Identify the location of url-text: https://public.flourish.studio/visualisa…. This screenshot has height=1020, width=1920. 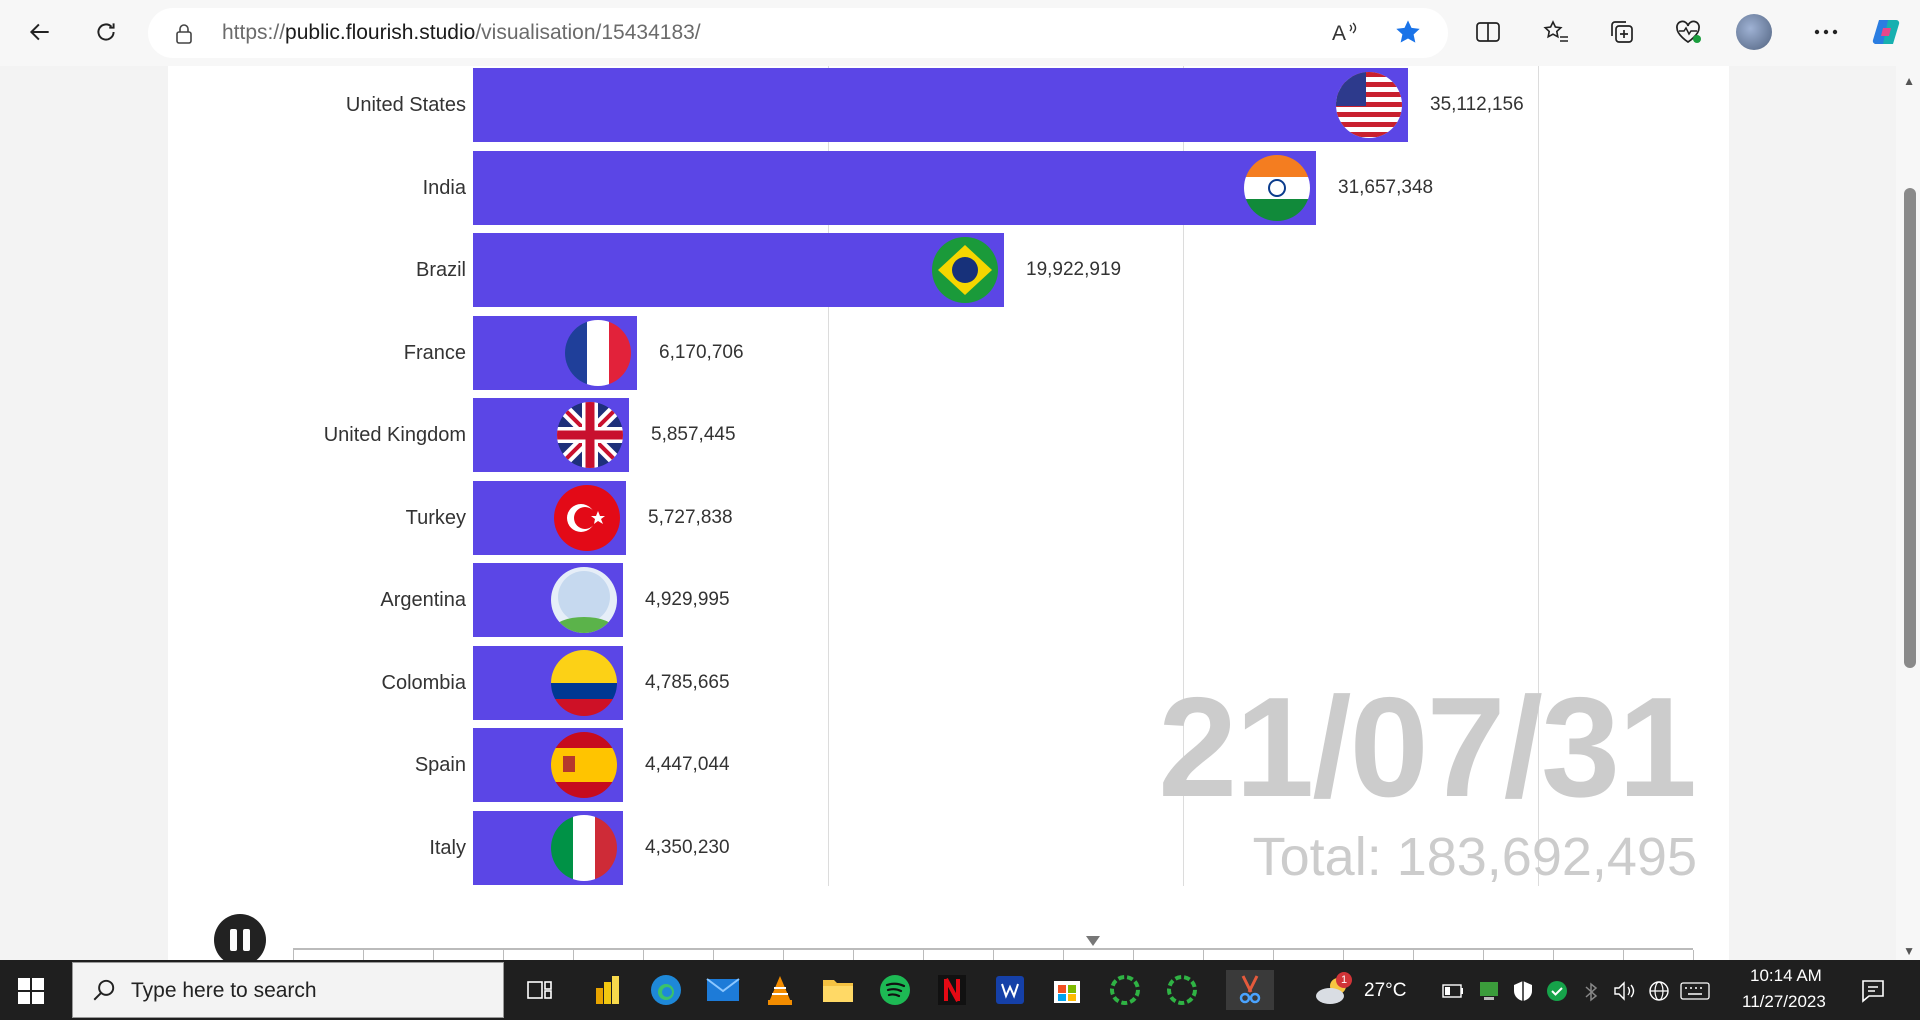
(461, 33).